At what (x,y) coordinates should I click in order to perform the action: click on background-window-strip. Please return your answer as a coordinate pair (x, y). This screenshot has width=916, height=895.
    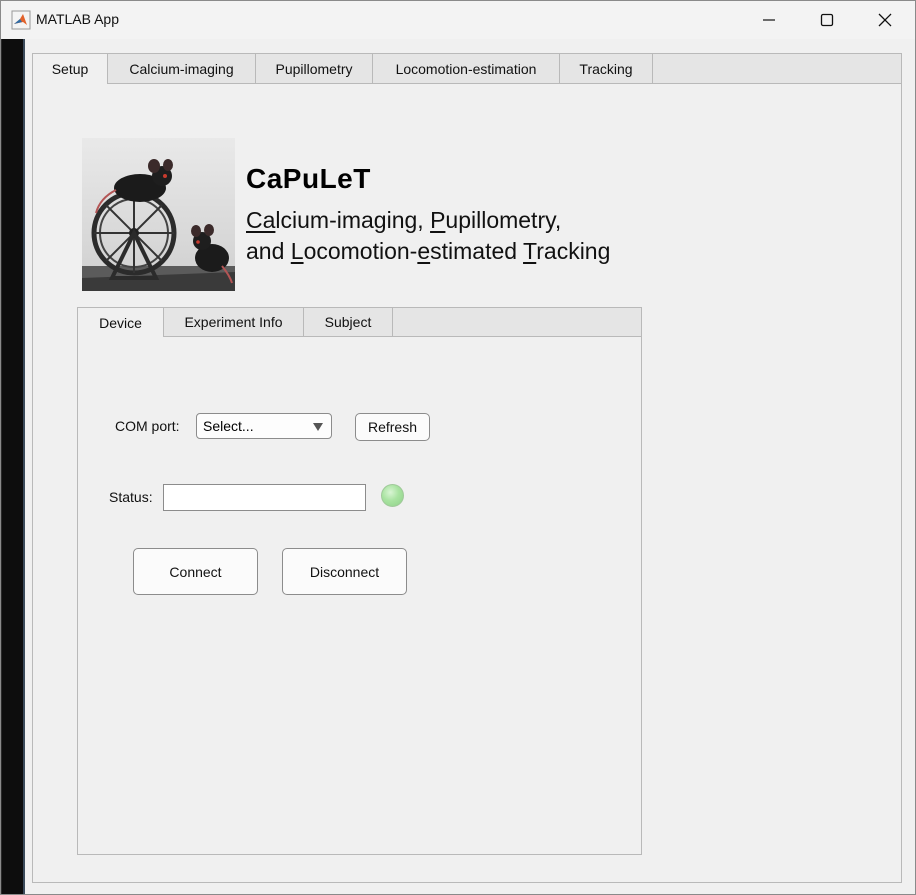
    Looking at the image, I should click on (13, 466).